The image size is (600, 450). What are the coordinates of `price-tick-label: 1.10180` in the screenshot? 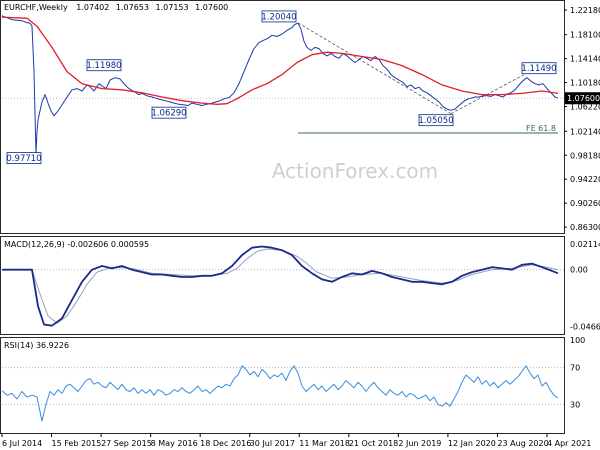 It's located at (585, 83).